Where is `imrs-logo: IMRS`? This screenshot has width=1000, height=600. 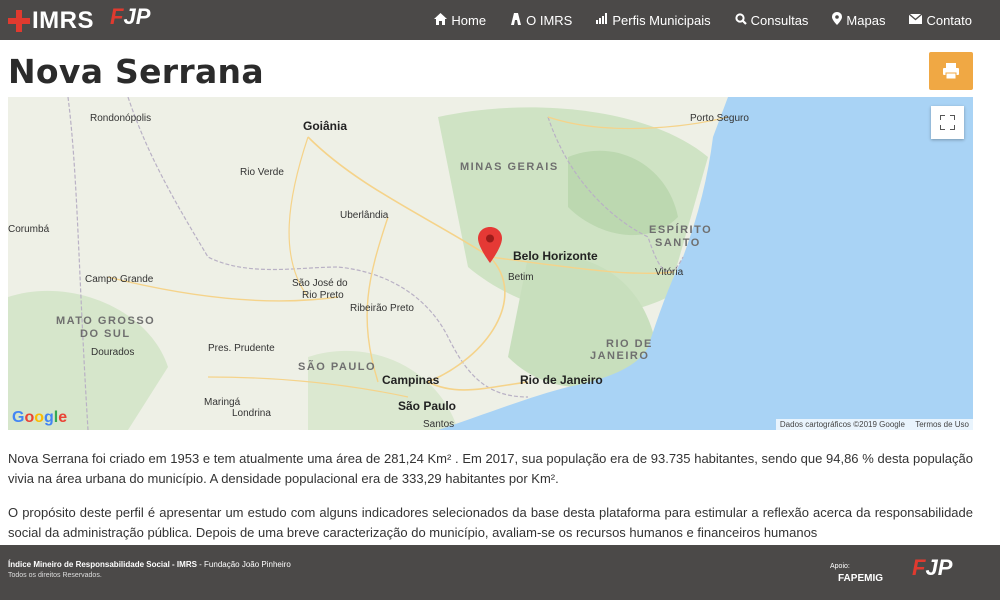 imrs-logo: IMRS is located at coordinates (51, 21).